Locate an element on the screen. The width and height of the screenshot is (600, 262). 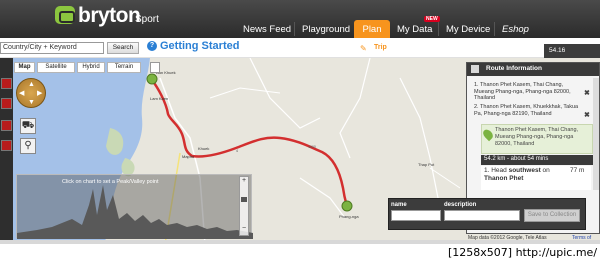
nav-eshop: Eshop is located at coordinates (515, 29).